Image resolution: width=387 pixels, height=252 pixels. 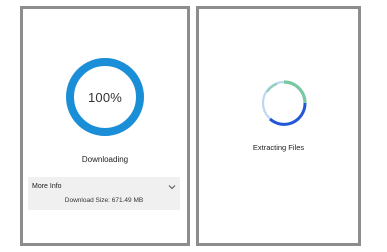 What do you see at coordinates (104, 186) in the screenshot?
I see `more-info-toggle: More Info` at bounding box center [104, 186].